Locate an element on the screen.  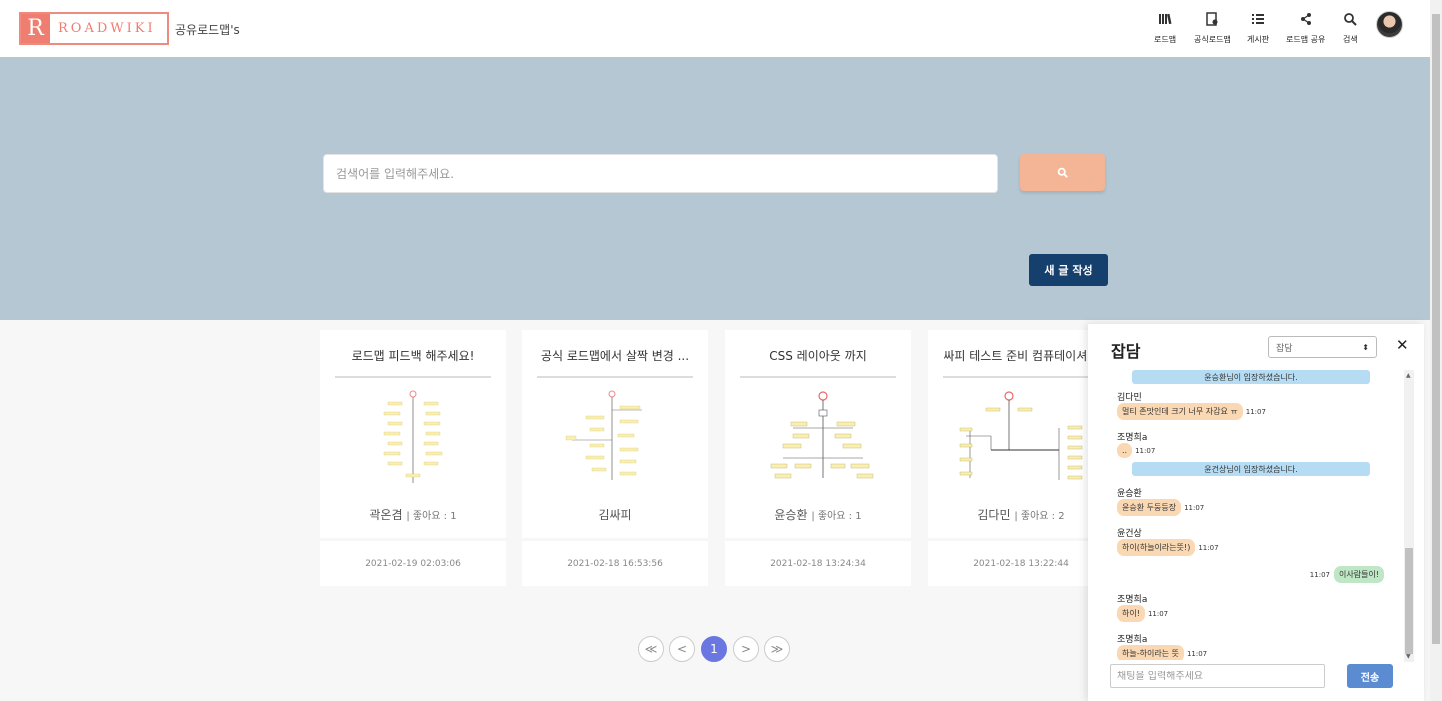
scroll-up-icon: ▲ is located at coordinates (1408, 375).